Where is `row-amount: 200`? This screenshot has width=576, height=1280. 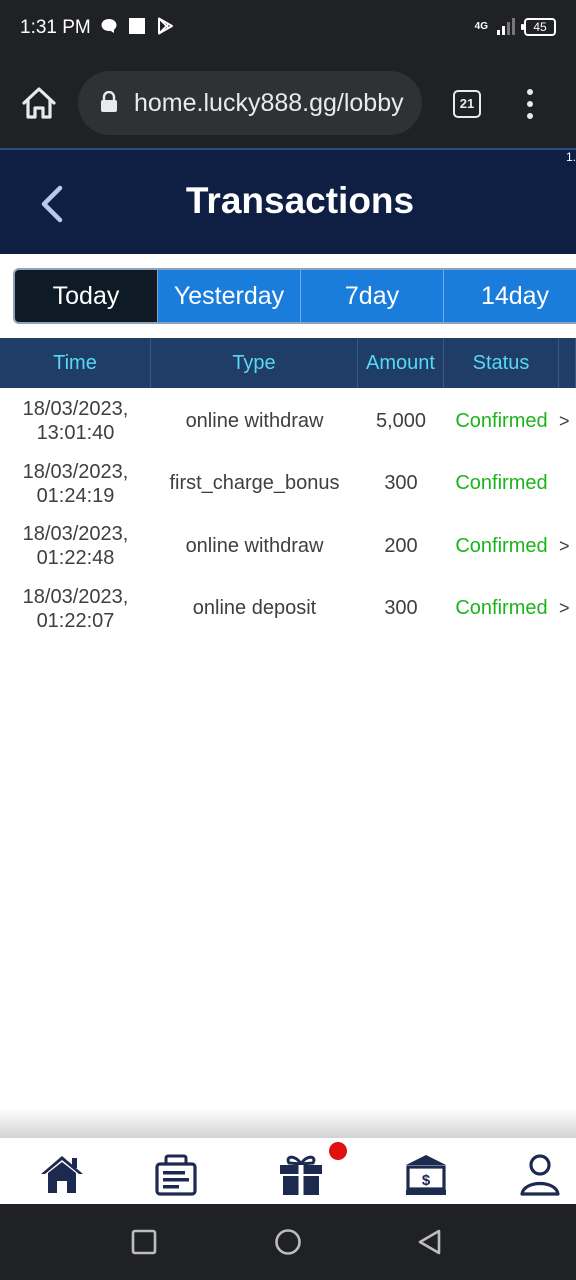
row-amount: 200 is located at coordinates (401, 545).